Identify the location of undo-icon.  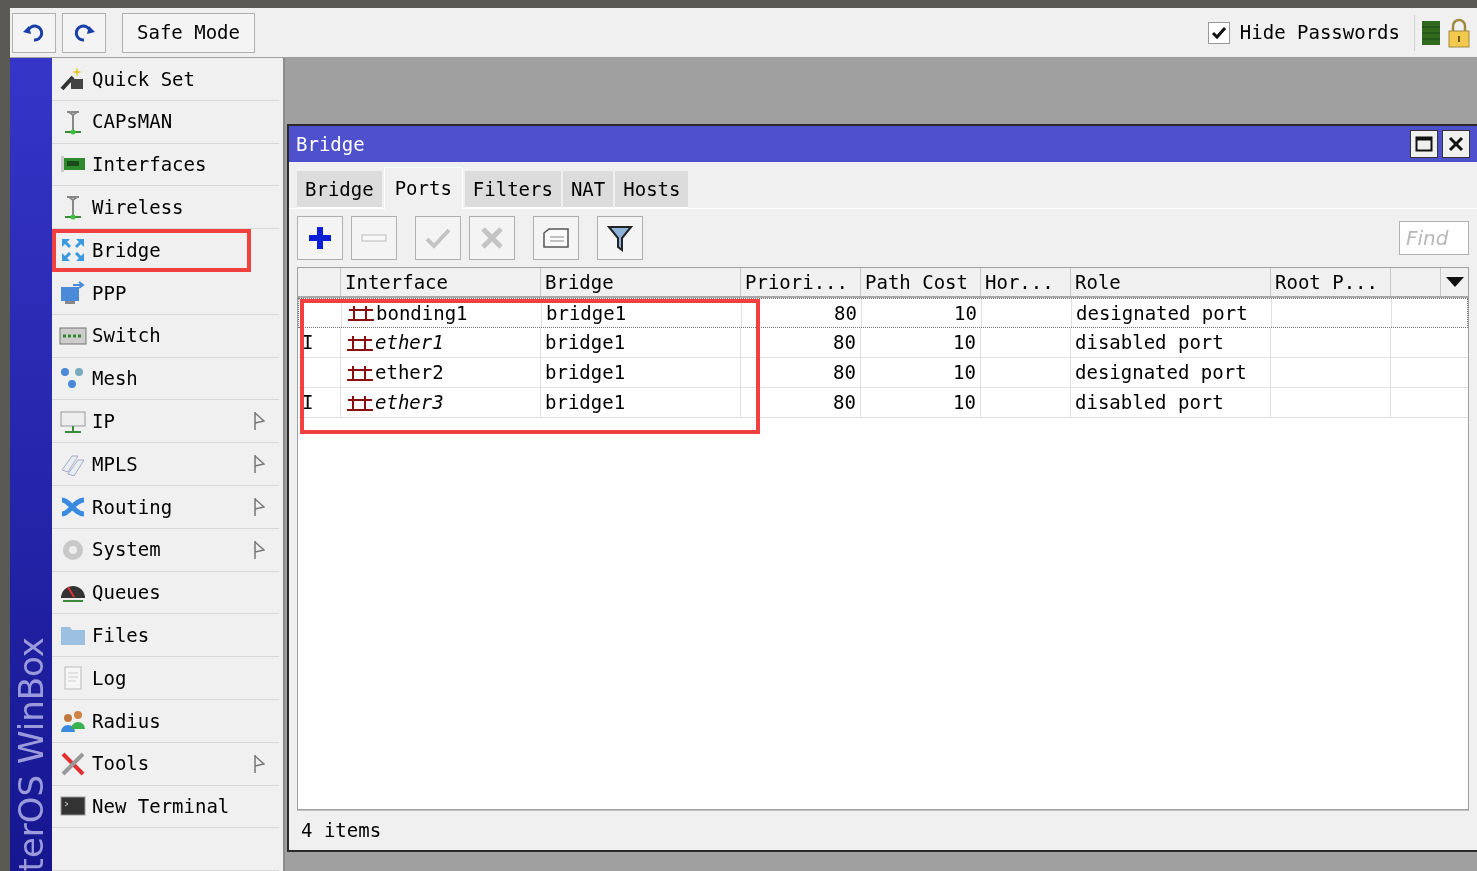
(34, 32).